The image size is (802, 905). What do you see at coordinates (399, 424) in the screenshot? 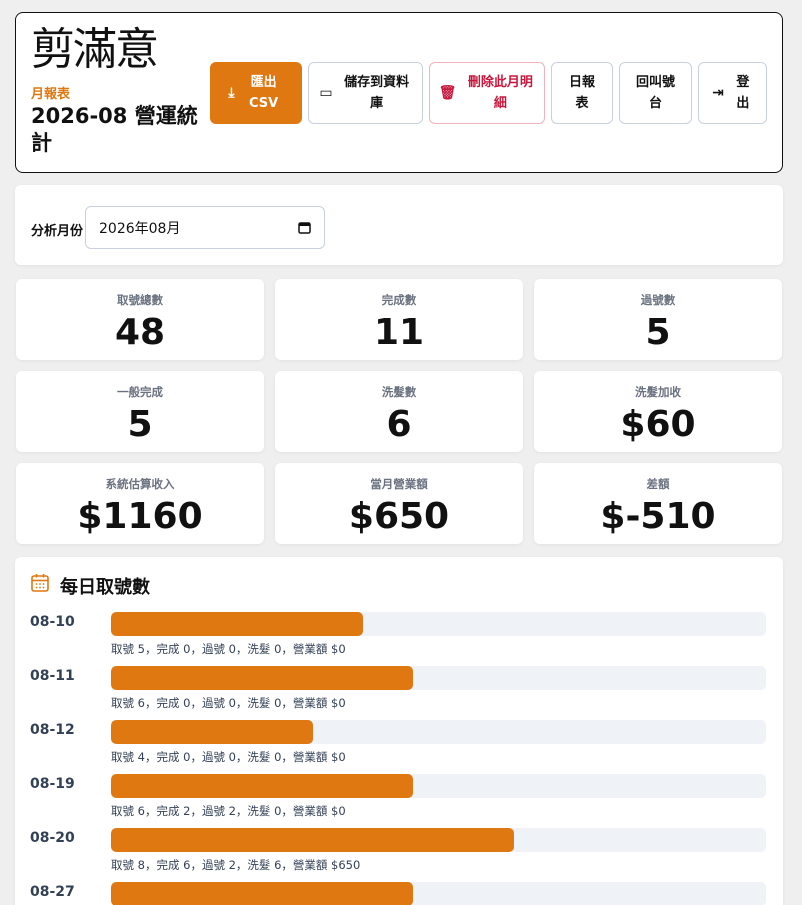
I see `stat-value: 6` at bounding box center [399, 424].